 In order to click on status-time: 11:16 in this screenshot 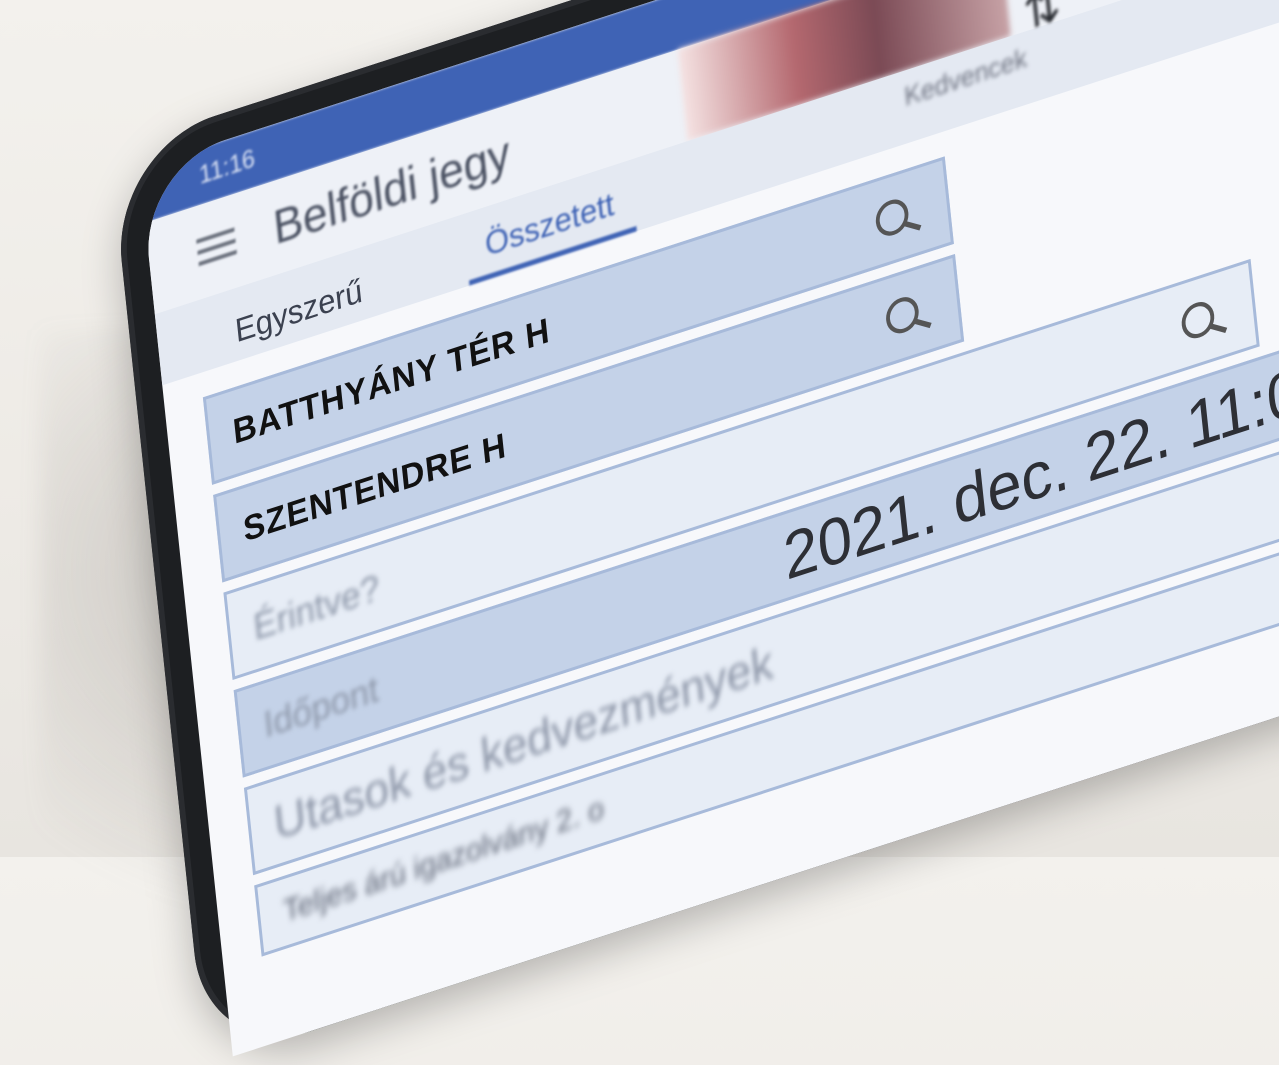, I will do `click(227, 167)`.